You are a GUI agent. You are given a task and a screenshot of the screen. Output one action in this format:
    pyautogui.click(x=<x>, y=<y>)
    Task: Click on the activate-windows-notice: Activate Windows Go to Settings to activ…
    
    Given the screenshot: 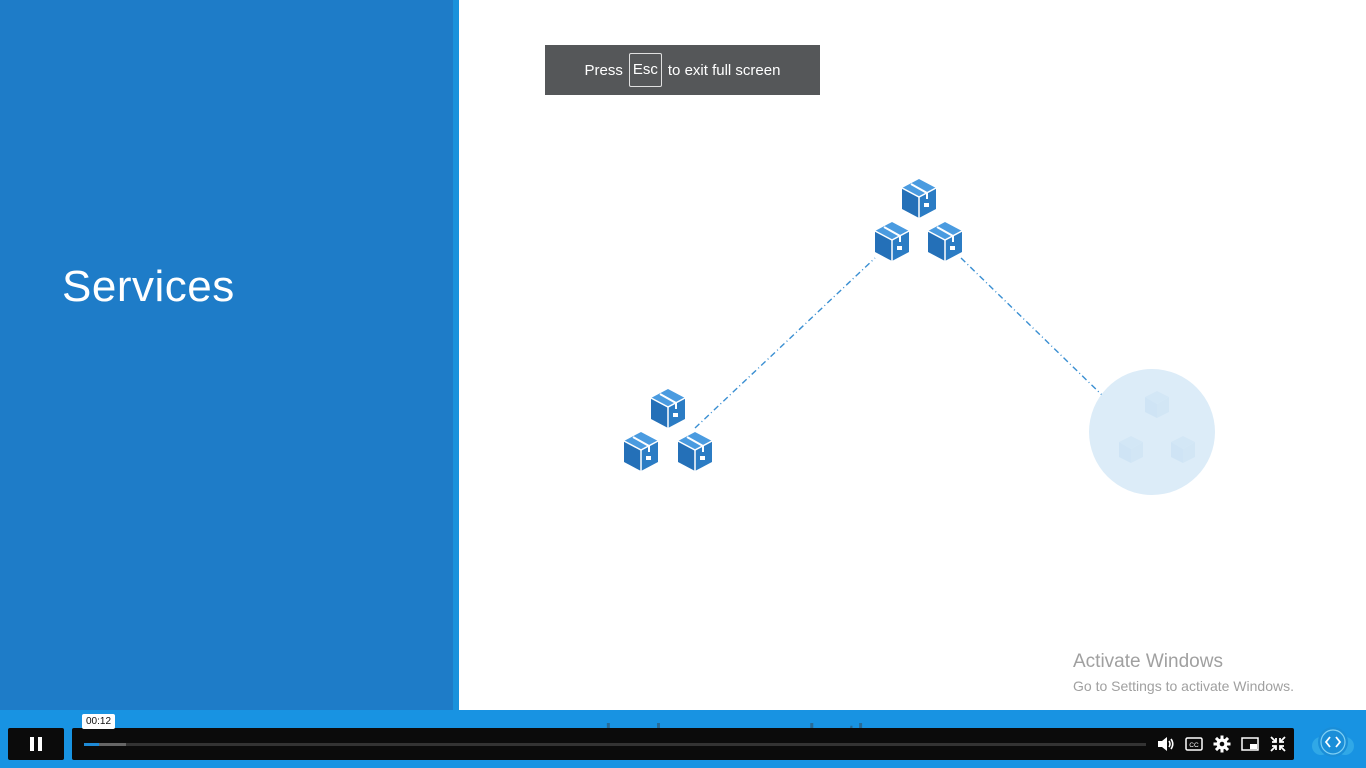 What is the action you would take?
    pyautogui.click(x=1183, y=672)
    